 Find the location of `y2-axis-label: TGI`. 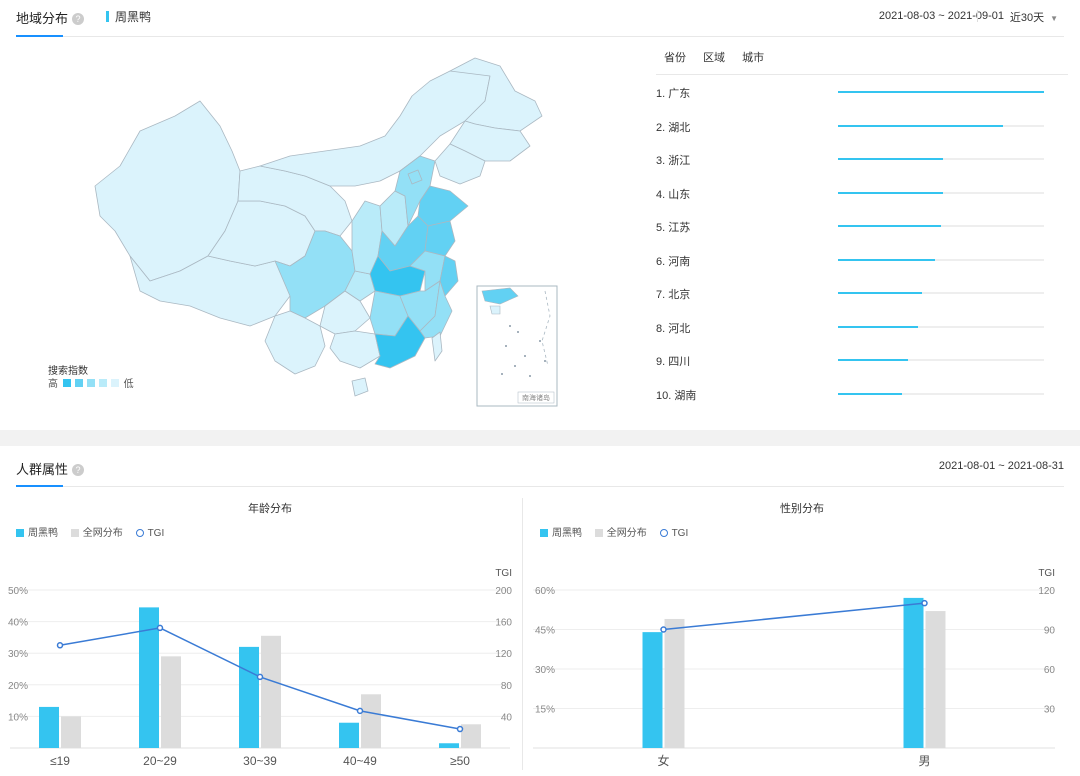

y2-axis-label: TGI is located at coordinates (1046, 573).